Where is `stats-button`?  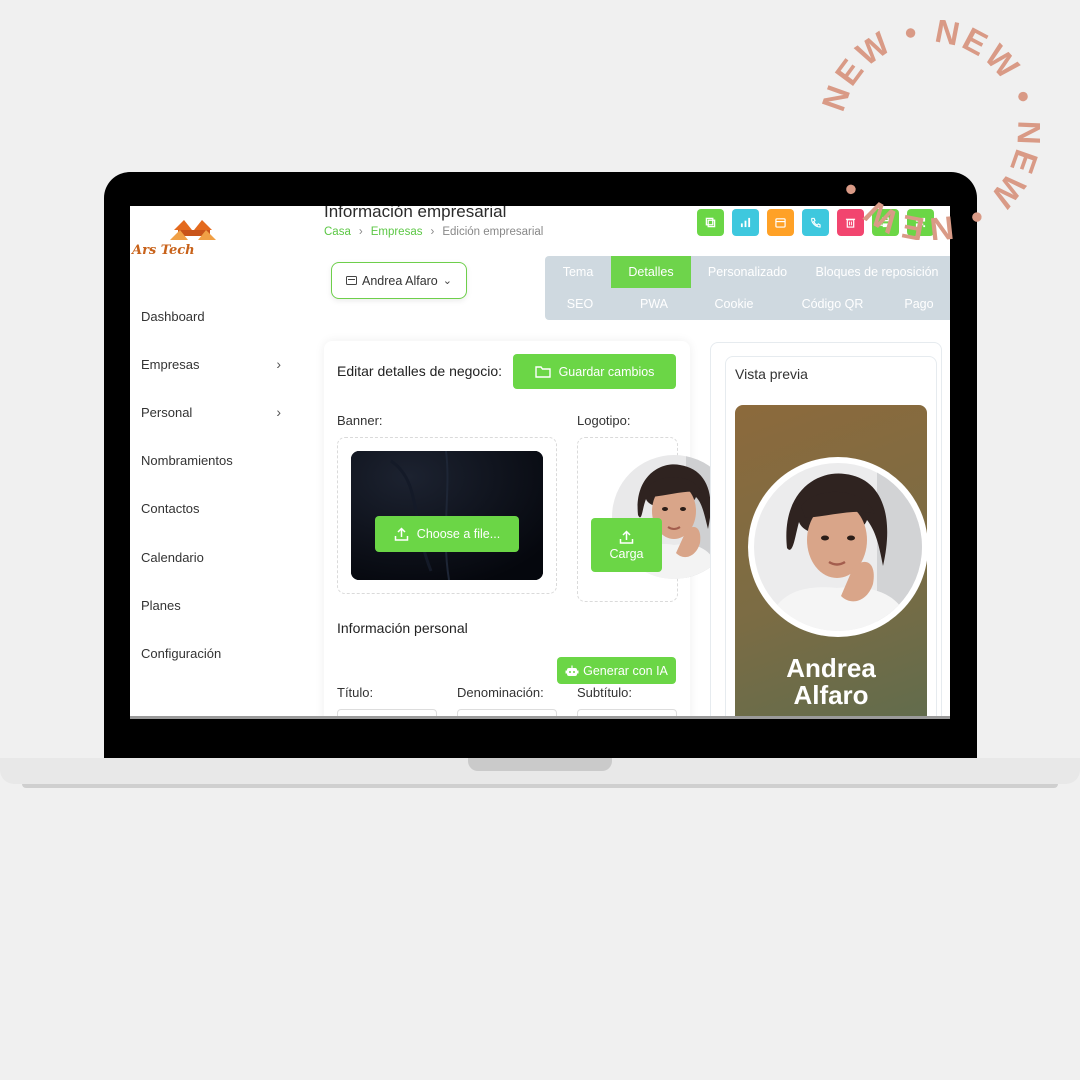 stats-button is located at coordinates (745, 222).